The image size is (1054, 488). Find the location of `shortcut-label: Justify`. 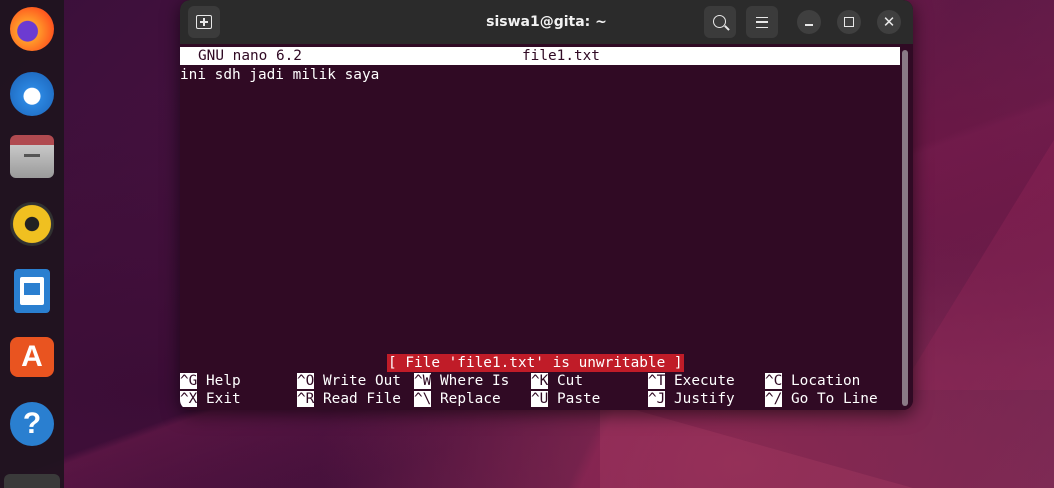

shortcut-label: Justify is located at coordinates (704, 399).